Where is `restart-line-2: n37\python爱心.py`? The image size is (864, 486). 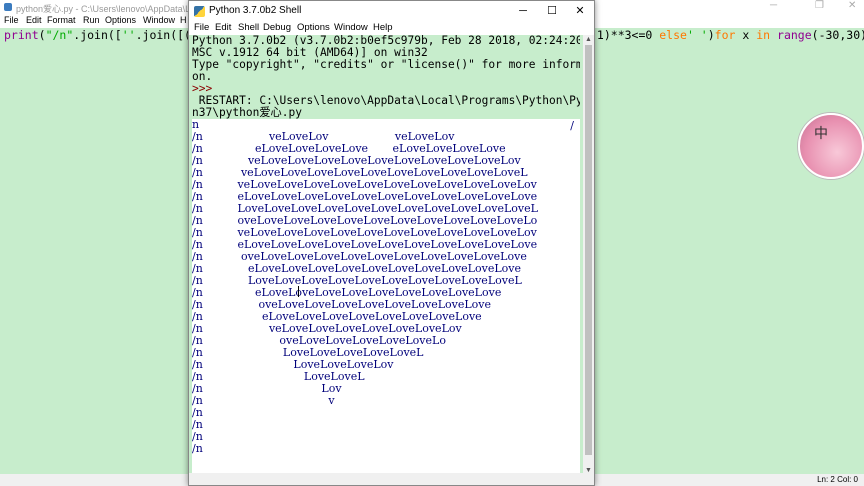 restart-line-2: n37\python爱心.py is located at coordinates (386, 113).